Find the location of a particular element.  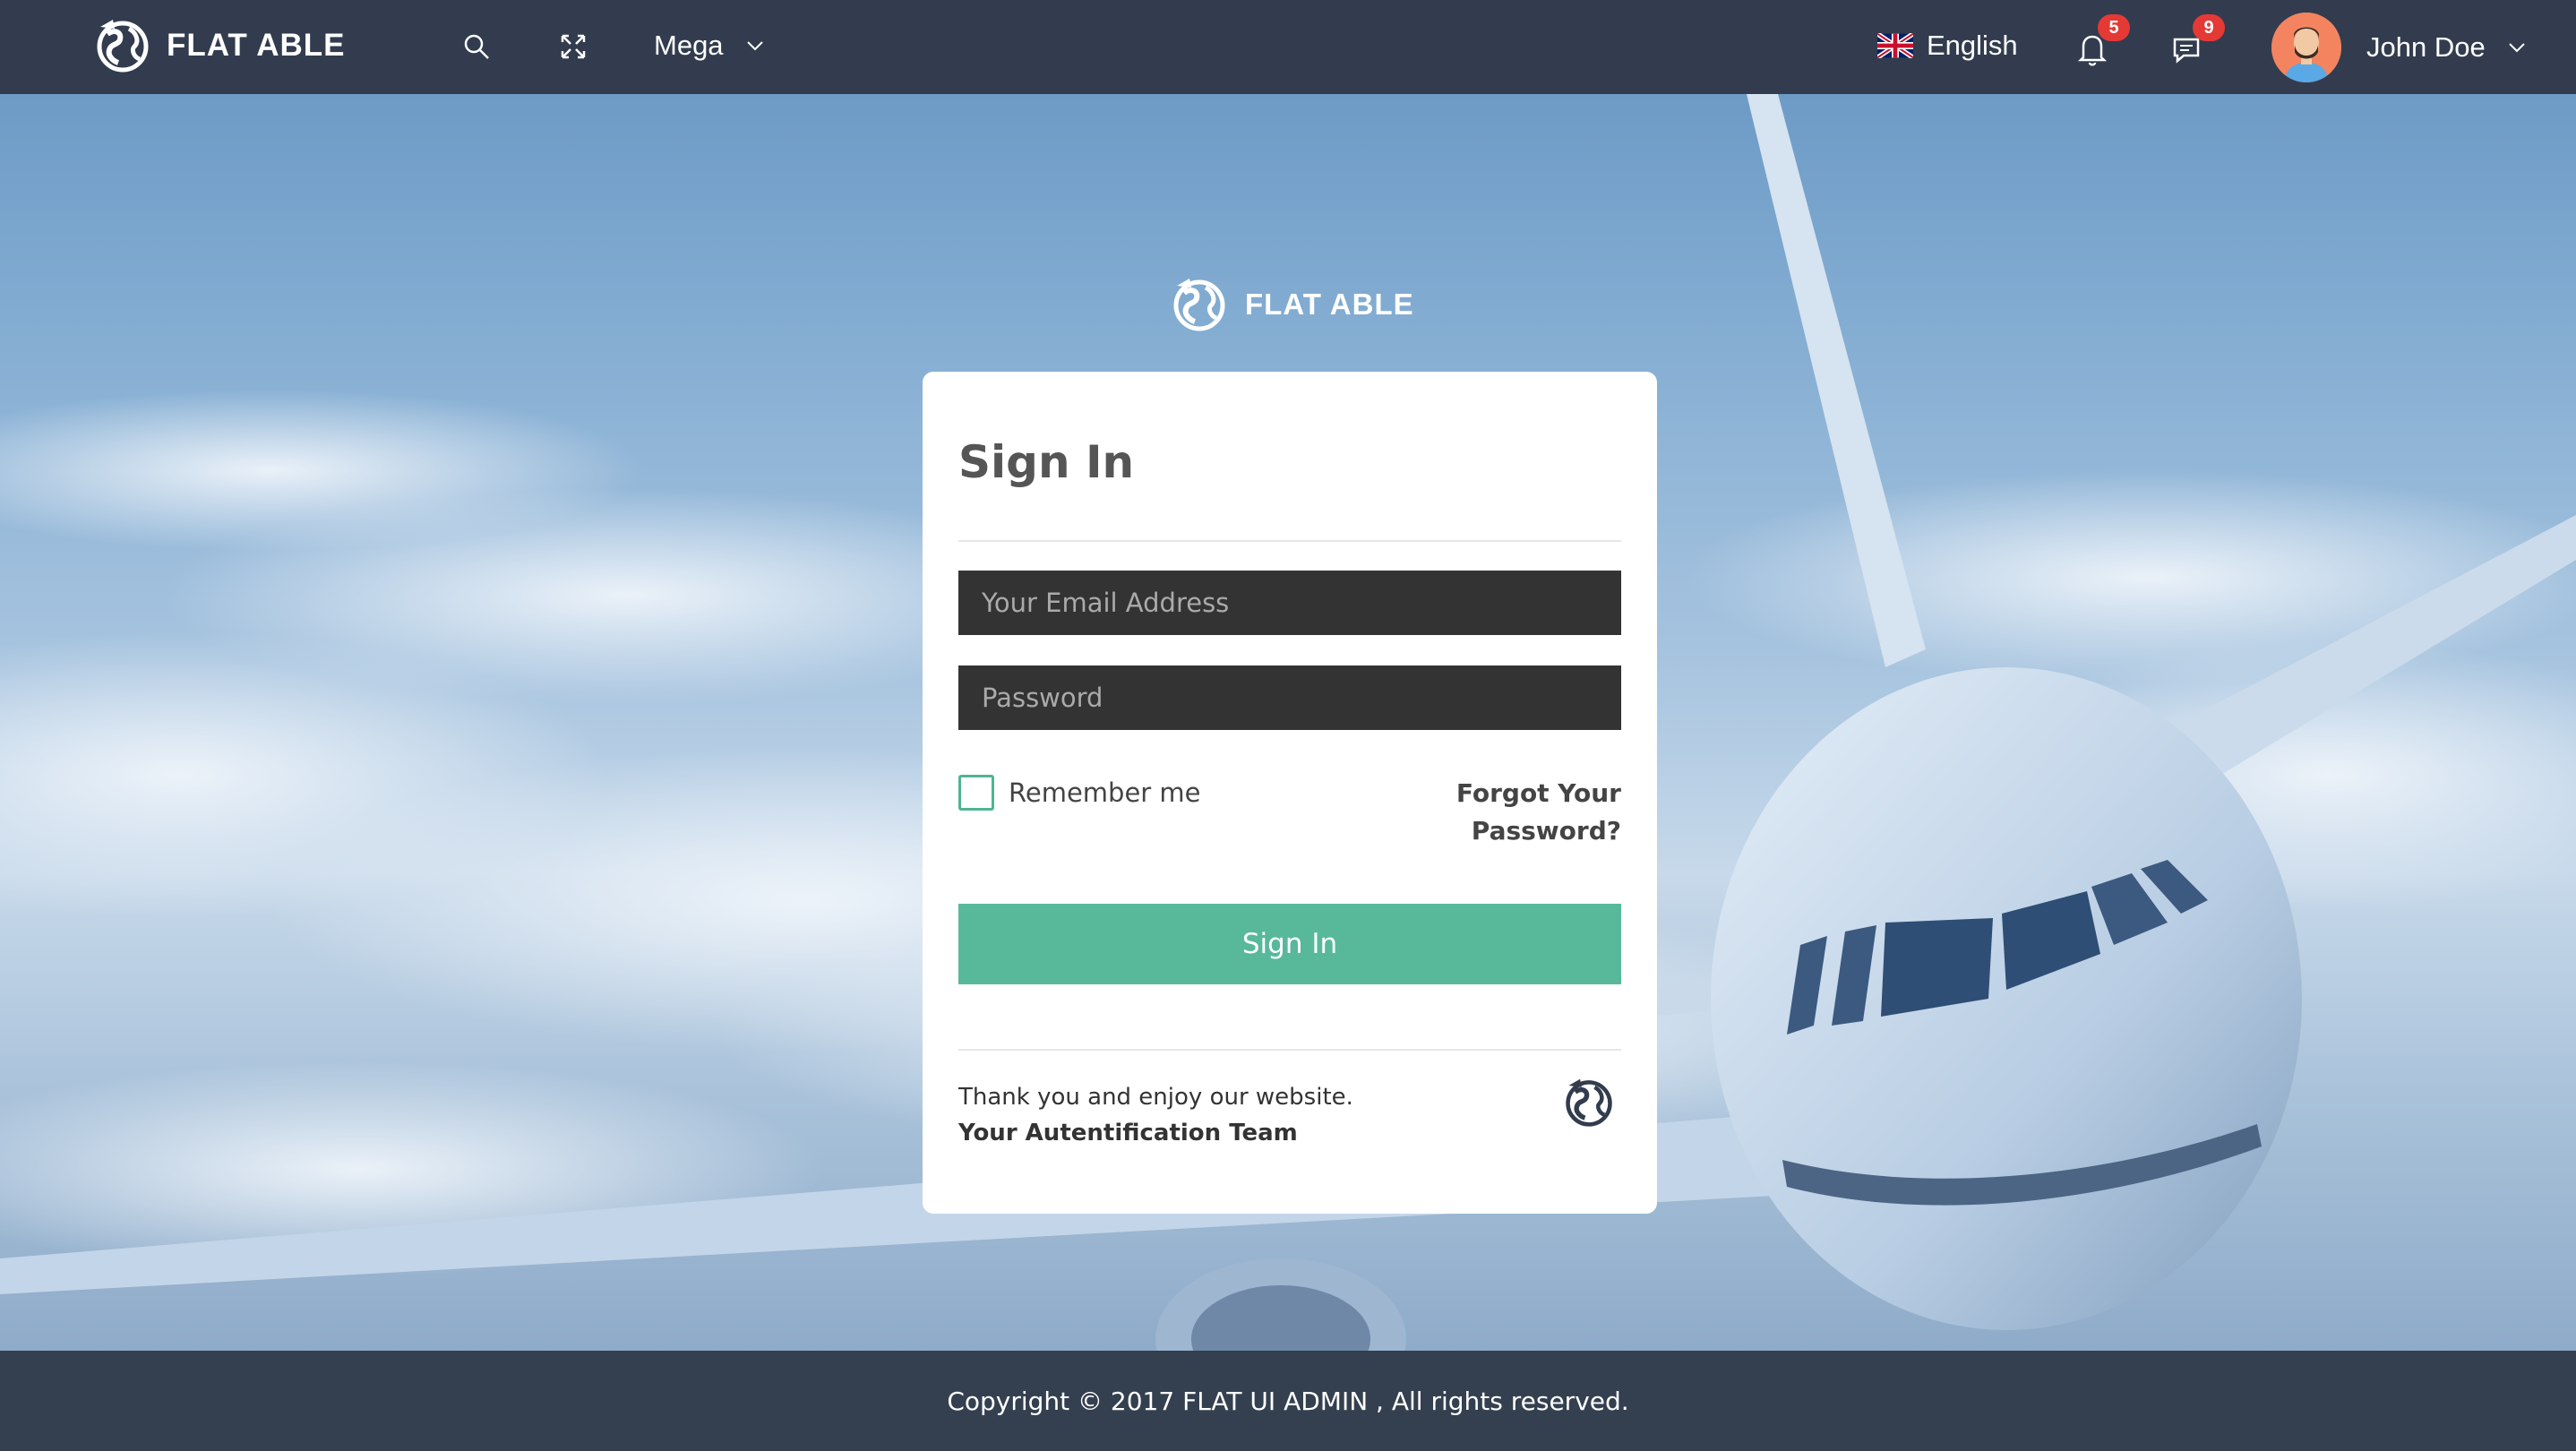

user-name: John Doe is located at coordinates (2426, 47).